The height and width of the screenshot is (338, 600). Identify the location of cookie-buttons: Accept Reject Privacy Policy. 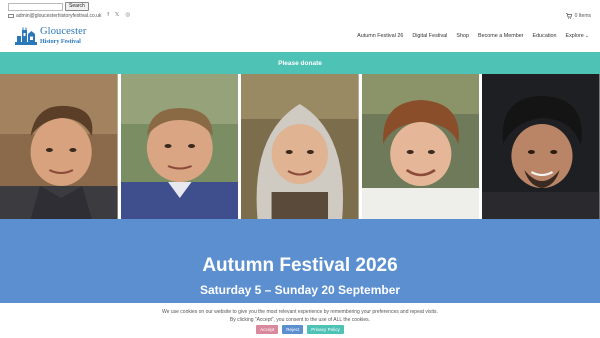
(300, 329).